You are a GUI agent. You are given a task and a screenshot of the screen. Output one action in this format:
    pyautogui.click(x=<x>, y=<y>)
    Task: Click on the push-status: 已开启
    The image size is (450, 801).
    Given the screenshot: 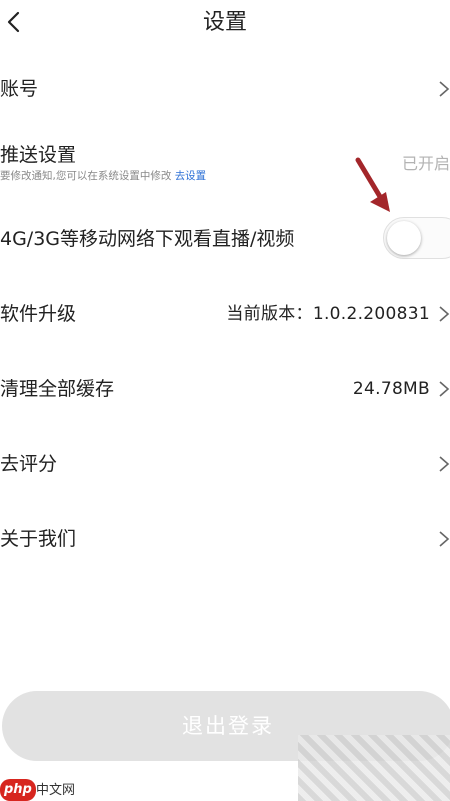 What is the action you would take?
    pyautogui.click(x=425, y=163)
    